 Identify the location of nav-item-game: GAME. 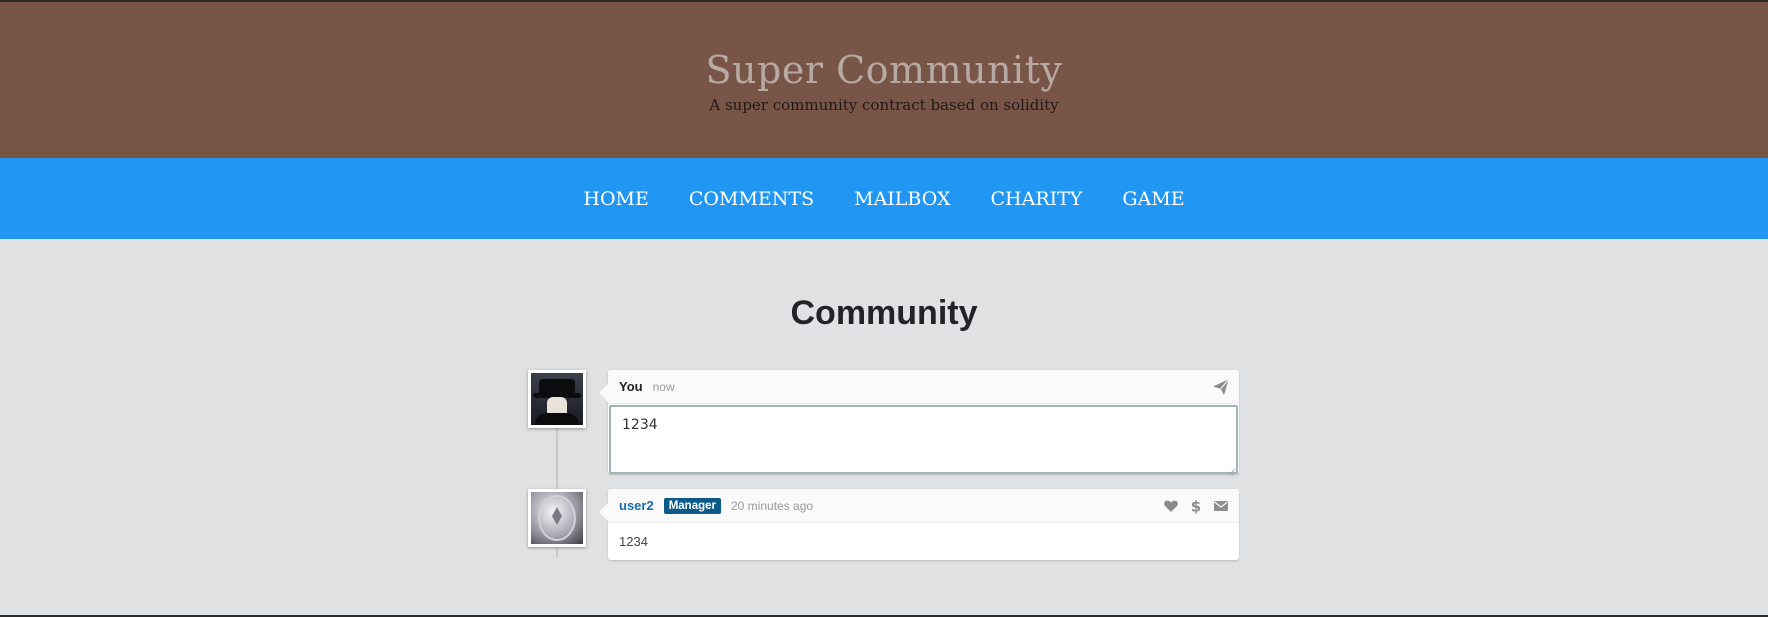
(1153, 199).